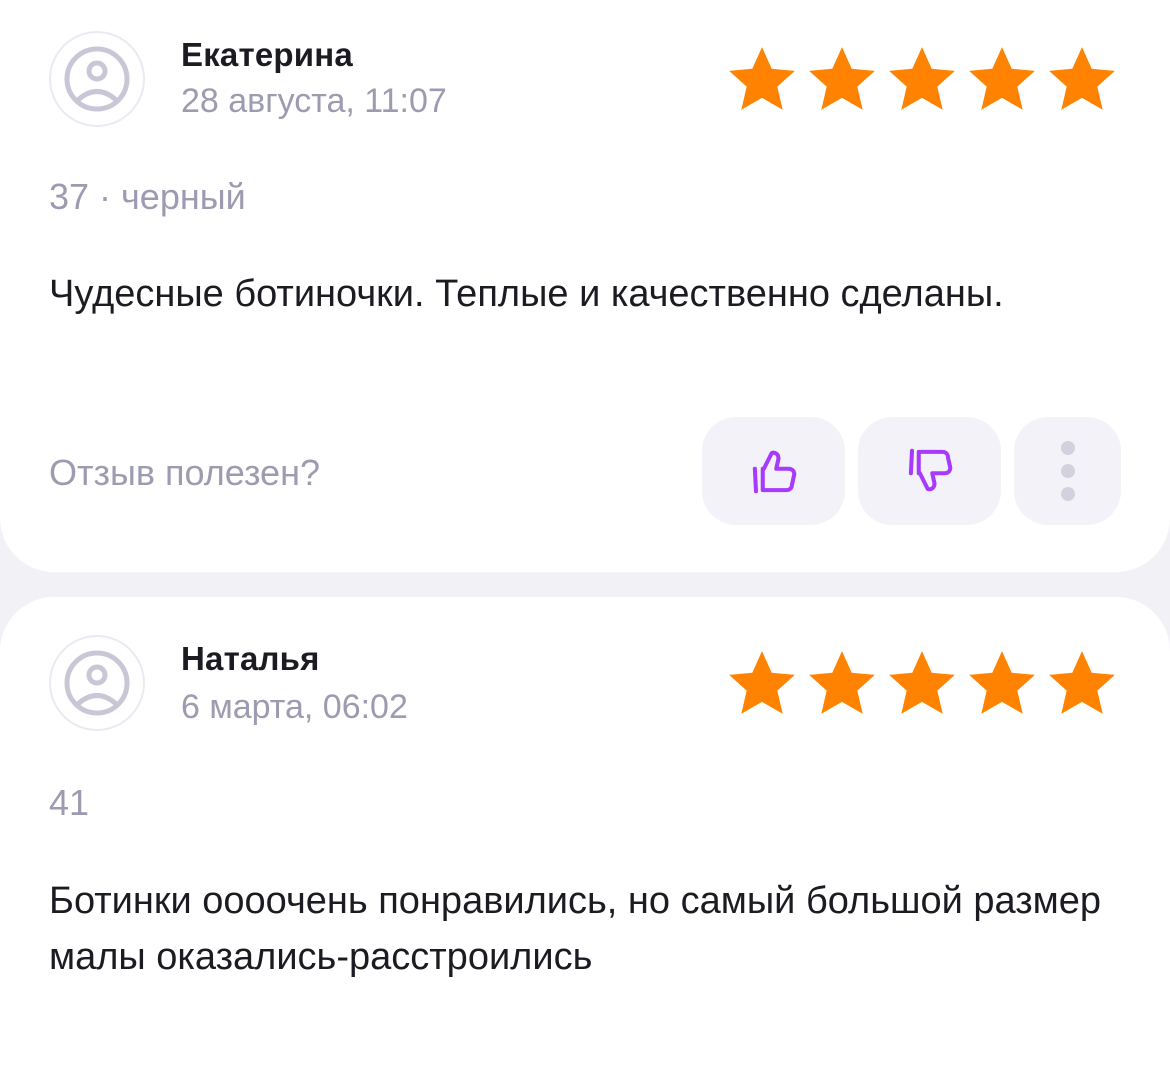 The width and height of the screenshot is (1170, 1067). I want to click on like-button, so click(773, 471).